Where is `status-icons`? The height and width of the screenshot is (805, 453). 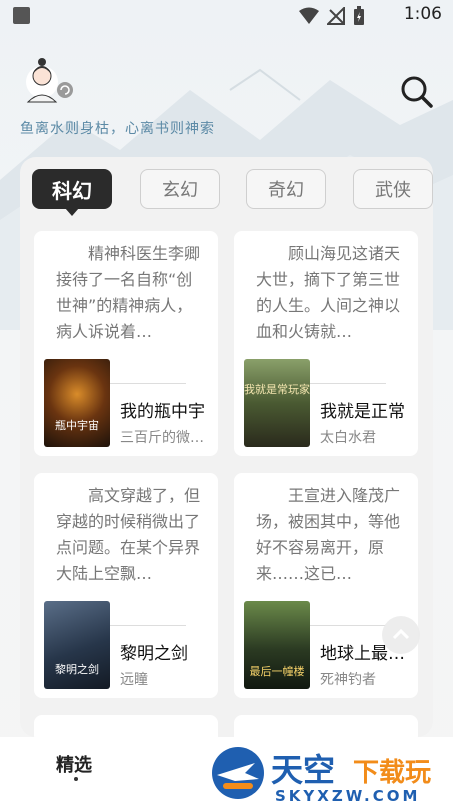
status-icons is located at coordinates (332, 16).